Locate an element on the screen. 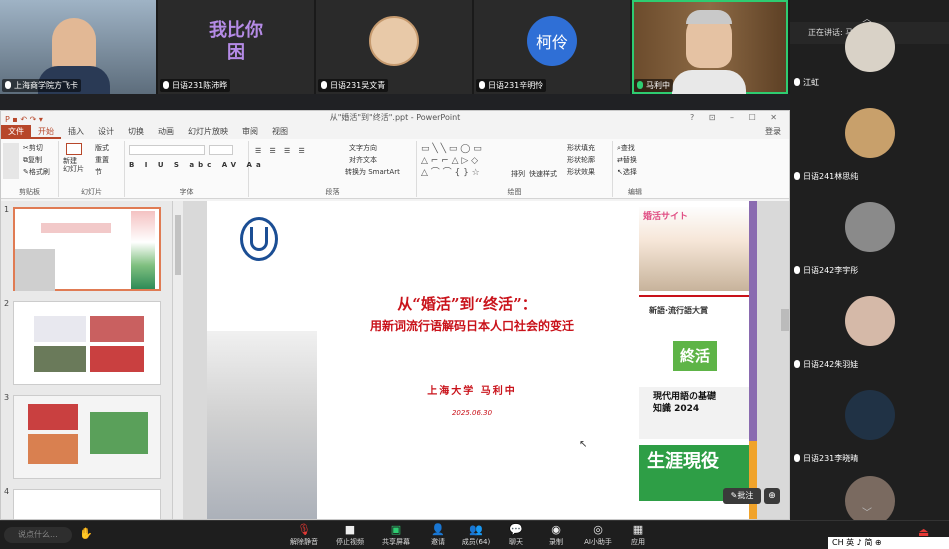  participant-tile: 日语242朱羽娃 is located at coordinates (869, 329).